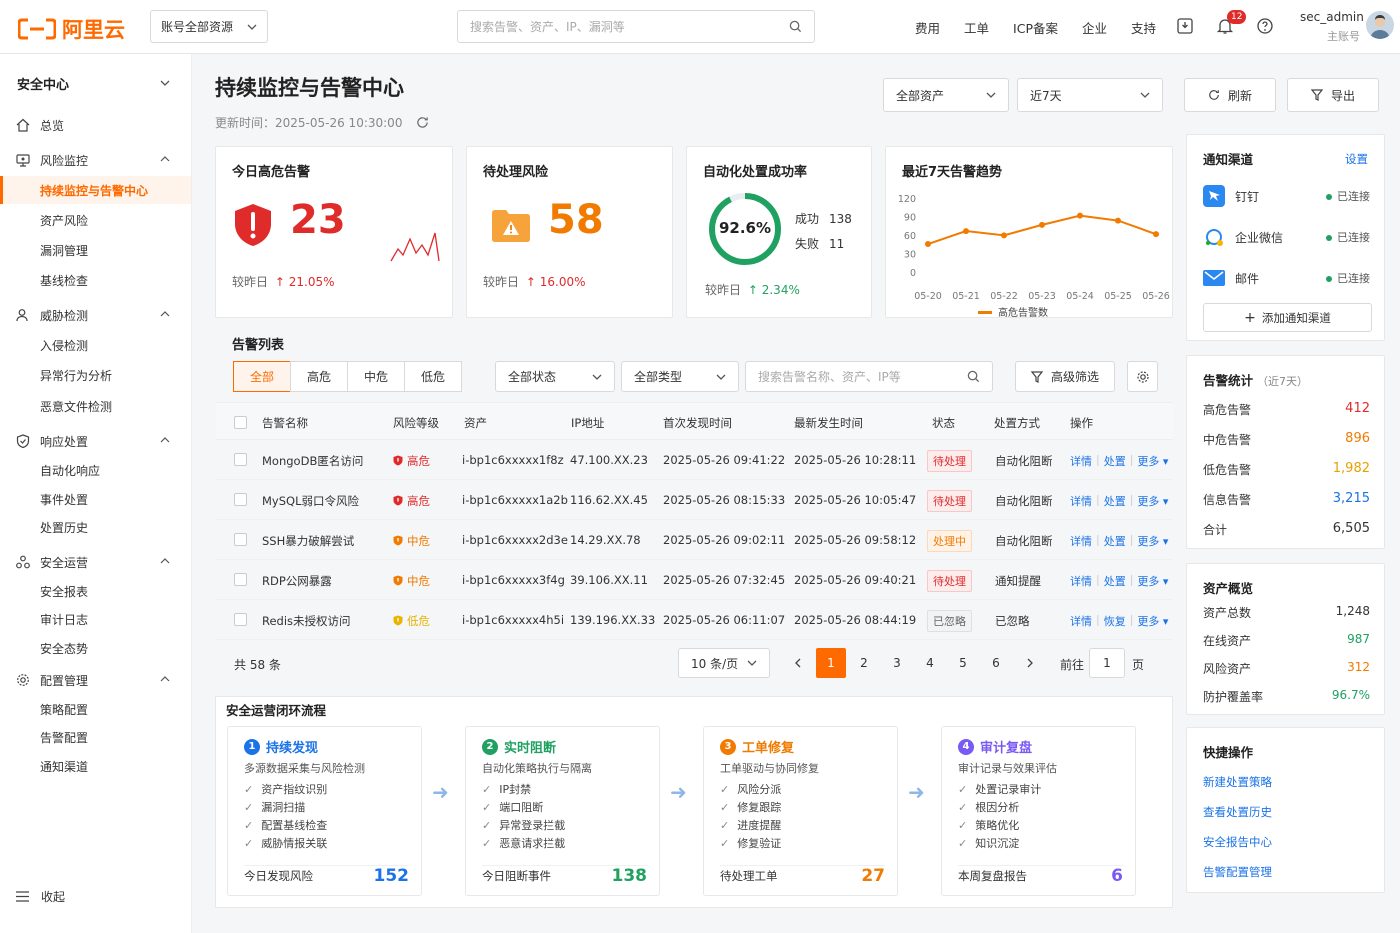 This screenshot has width=1400, height=933. What do you see at coordinates (1230, 95) in the screenshot?
I see `refresh-button: 刷新` at bounding box center [1230, 95].